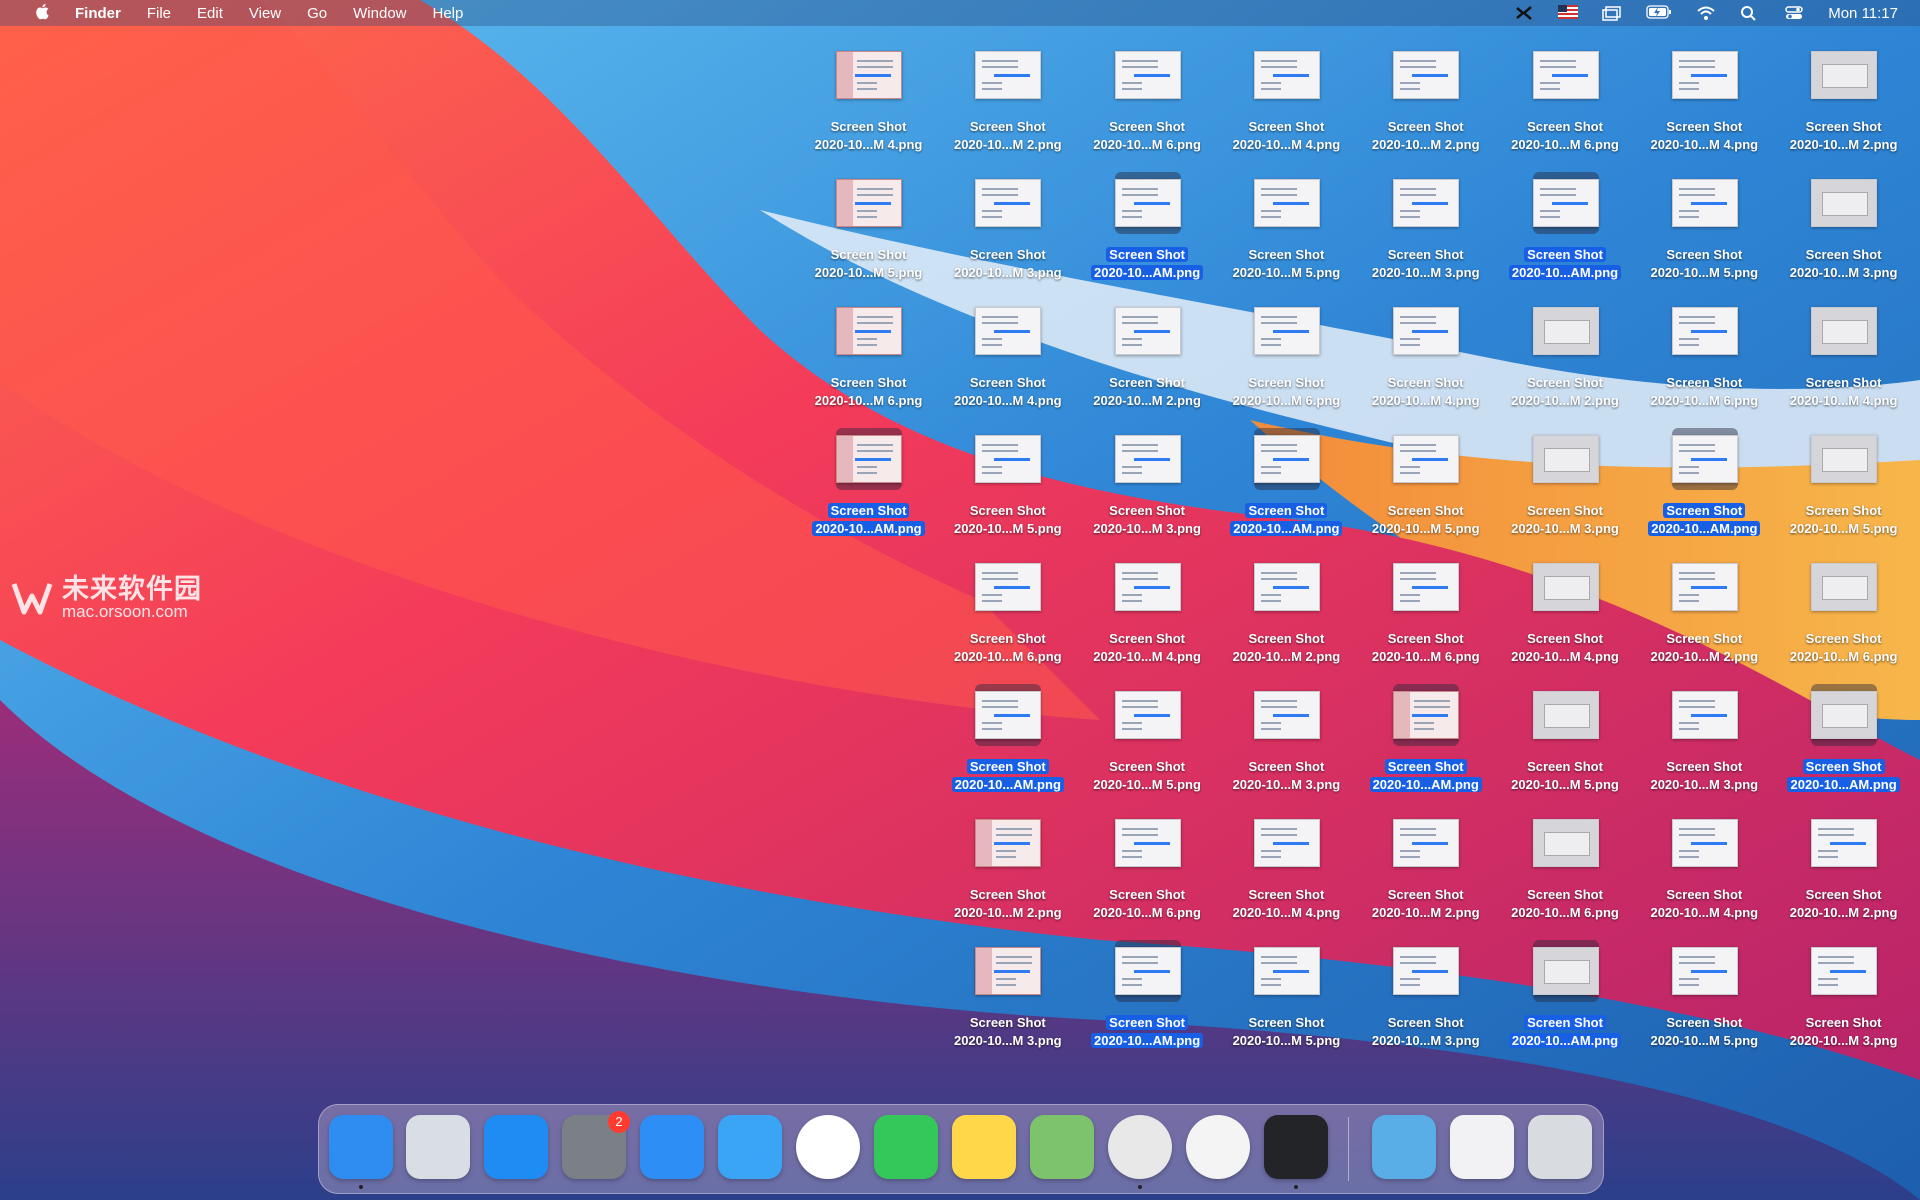  Describe the element at coordinates (1612, 13) in the screenshot. I see `screens-icon` at that location.